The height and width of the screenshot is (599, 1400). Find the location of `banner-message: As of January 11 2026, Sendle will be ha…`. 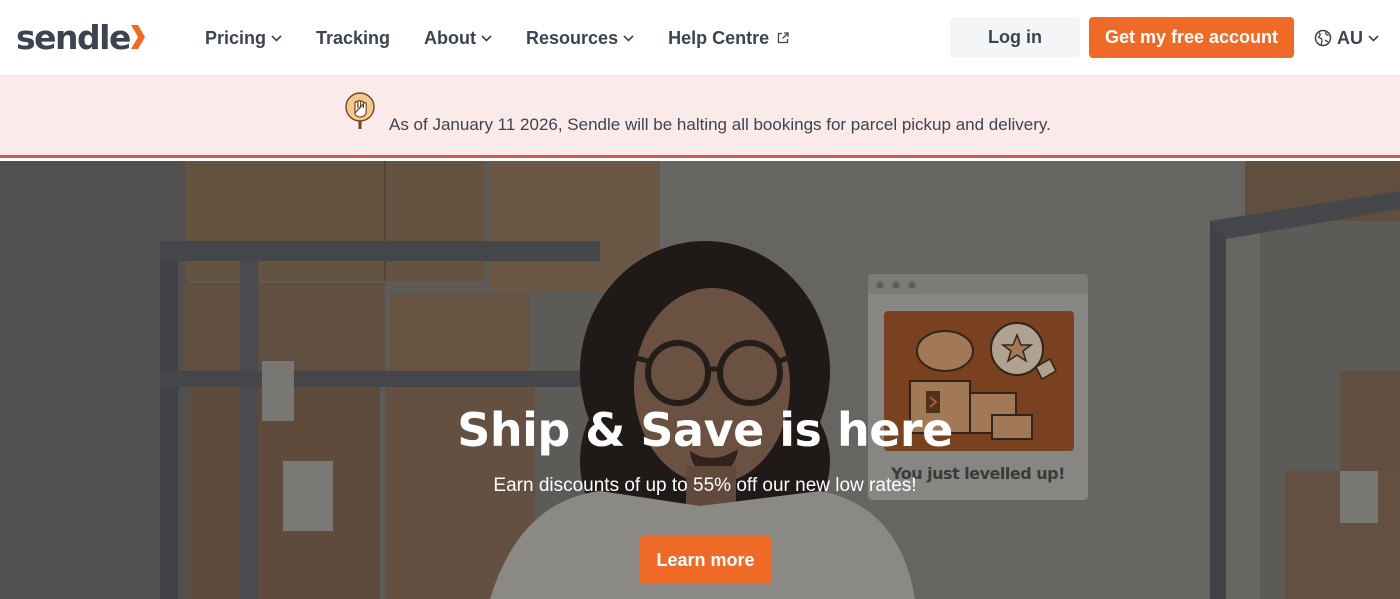

banner-message: As of January 11 2026, Sendle will be ha… is located at coordinates (720, 124).